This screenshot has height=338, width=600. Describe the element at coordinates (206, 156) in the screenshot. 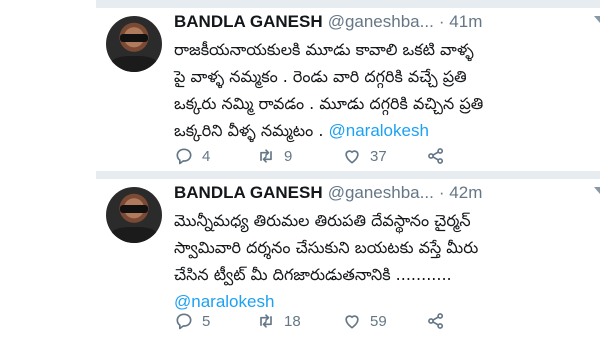

I see `reply-count: 4` at that location.